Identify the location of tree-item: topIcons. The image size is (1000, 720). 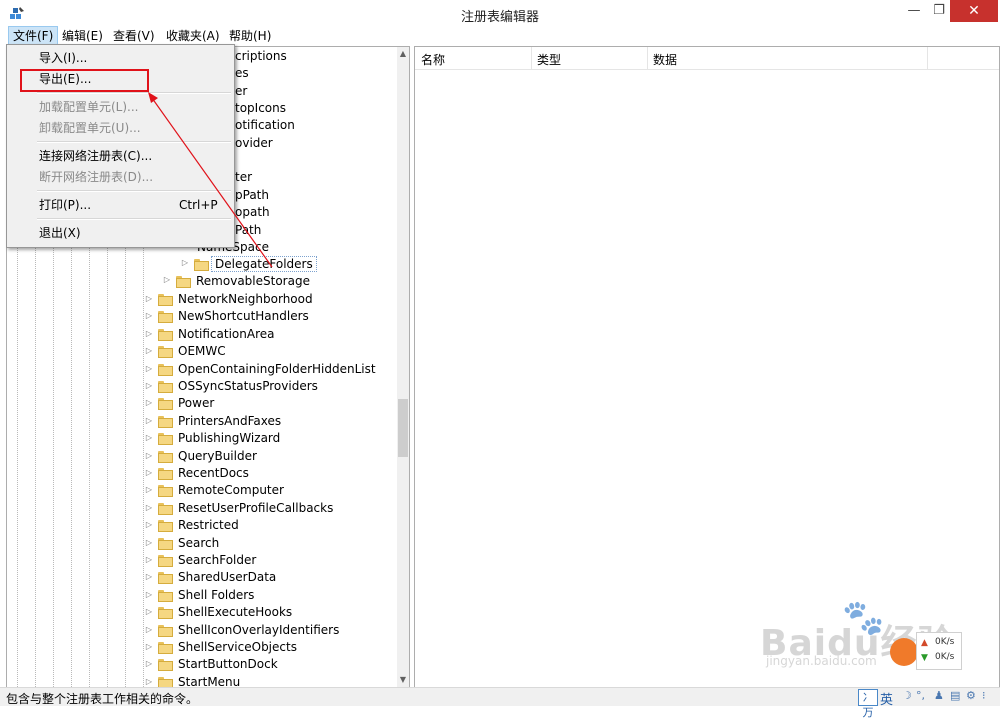
(260, 108).